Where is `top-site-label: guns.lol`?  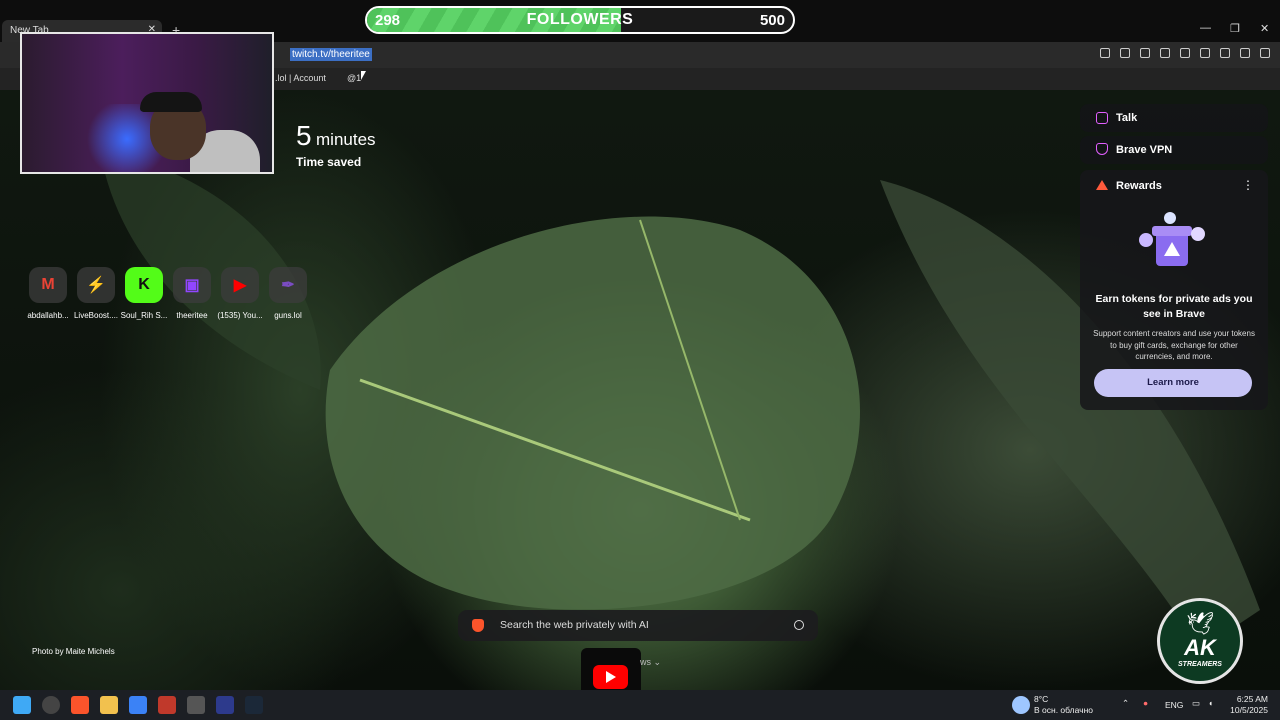 top-site-label: guns.lol is located at coordinates (288, 315).